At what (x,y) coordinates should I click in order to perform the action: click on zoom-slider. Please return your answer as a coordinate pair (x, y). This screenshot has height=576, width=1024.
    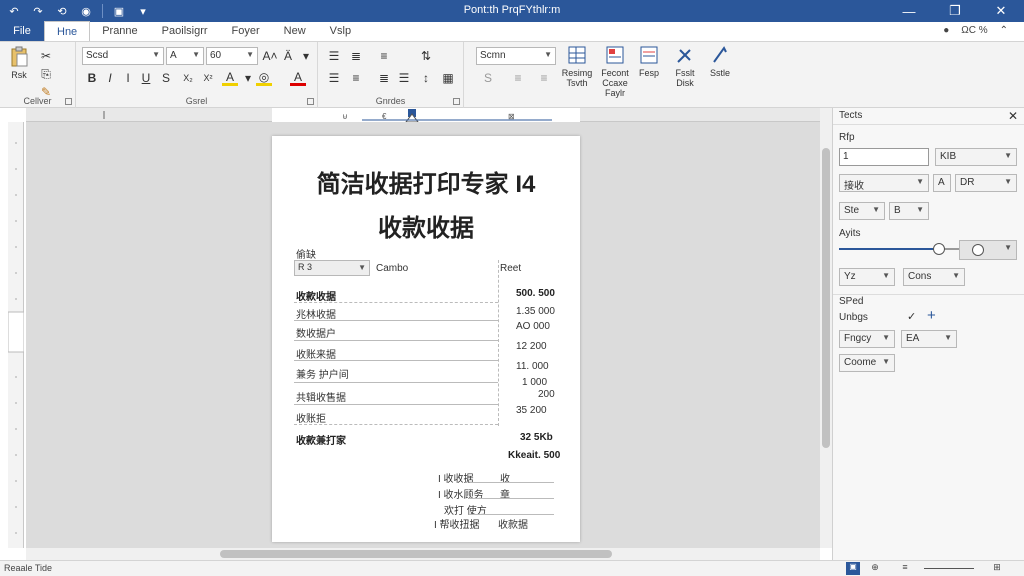
    Looking at the image, I should click on (949, 568).